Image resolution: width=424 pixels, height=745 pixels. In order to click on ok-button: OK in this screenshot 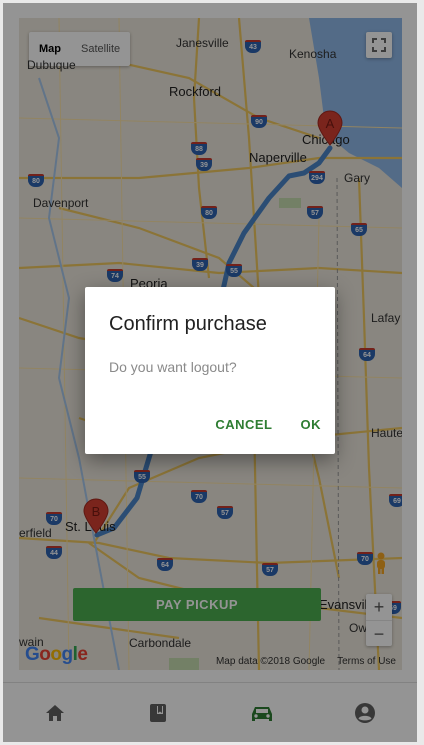, I will do `click(311, 424)`.